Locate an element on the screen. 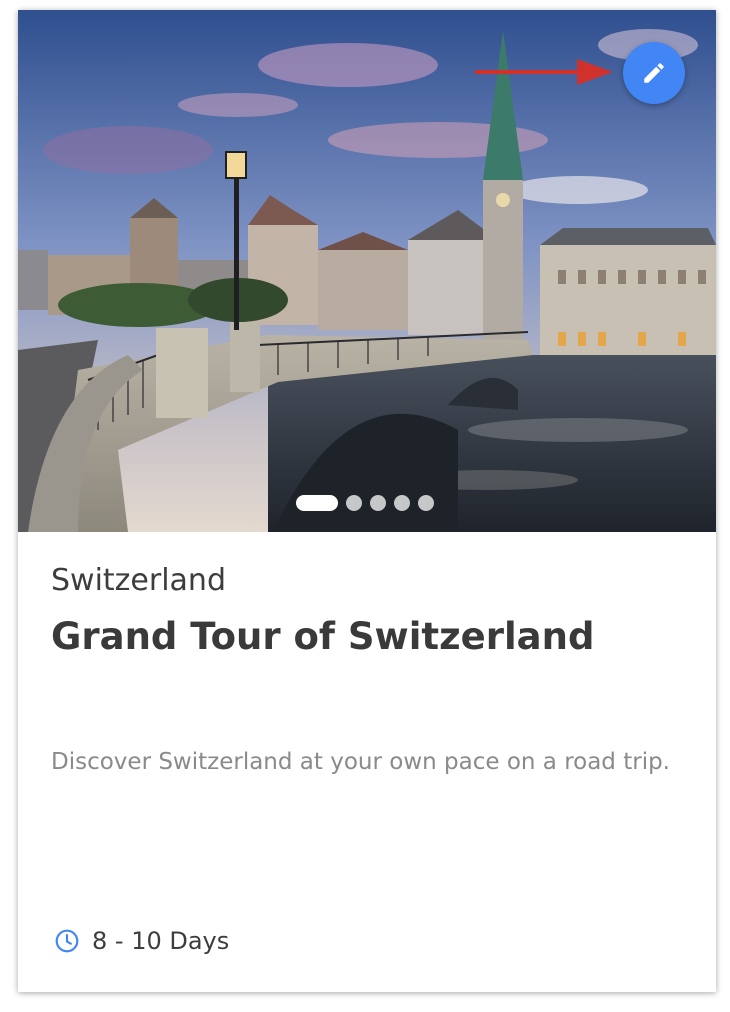 The image size is (730, 1012). tour-country: Switzerland is located at coordinates (138, 580).